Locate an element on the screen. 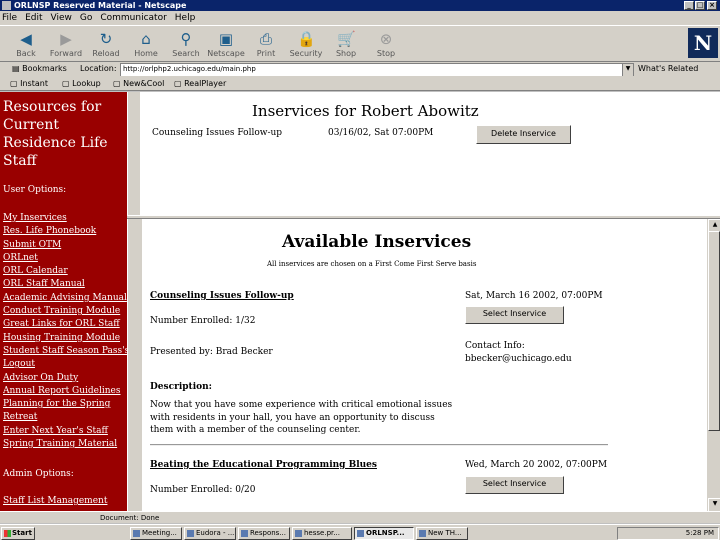 The height and width of the screenshot is (540, 720). shop-button: 🛒 Shop is located at coordinates (346, 44).